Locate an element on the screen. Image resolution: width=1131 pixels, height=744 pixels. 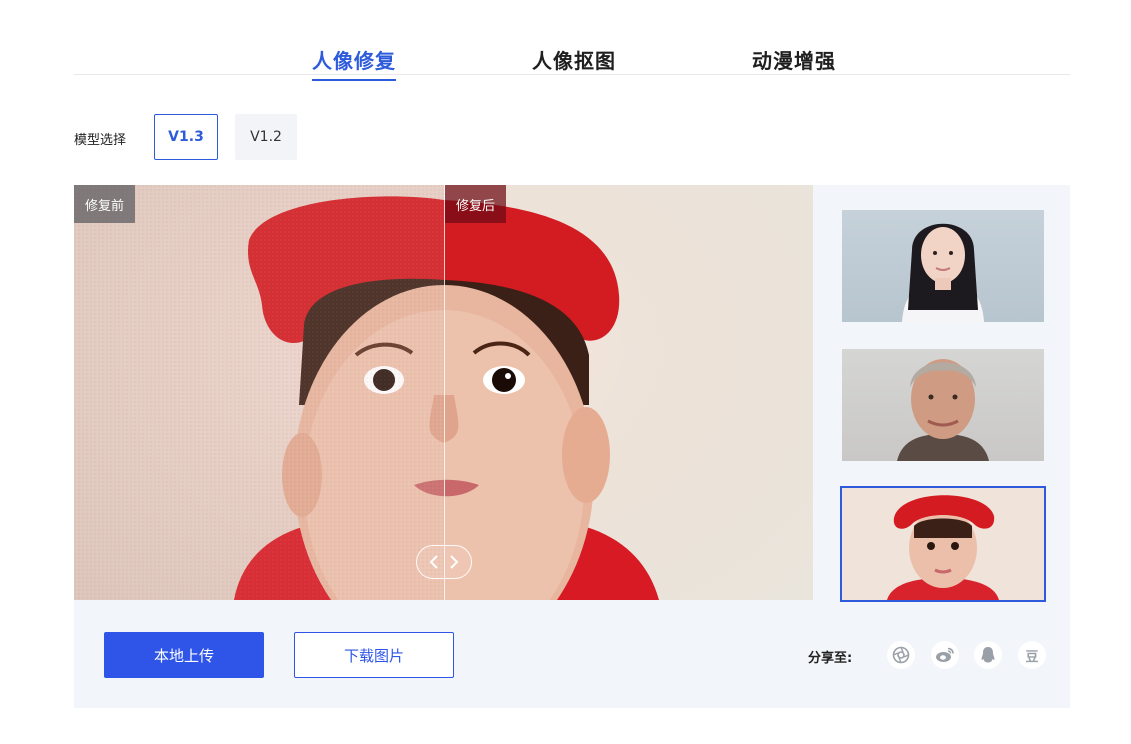
tab-portrait-restore: 人像修复 is located at coordinates (354, 63).